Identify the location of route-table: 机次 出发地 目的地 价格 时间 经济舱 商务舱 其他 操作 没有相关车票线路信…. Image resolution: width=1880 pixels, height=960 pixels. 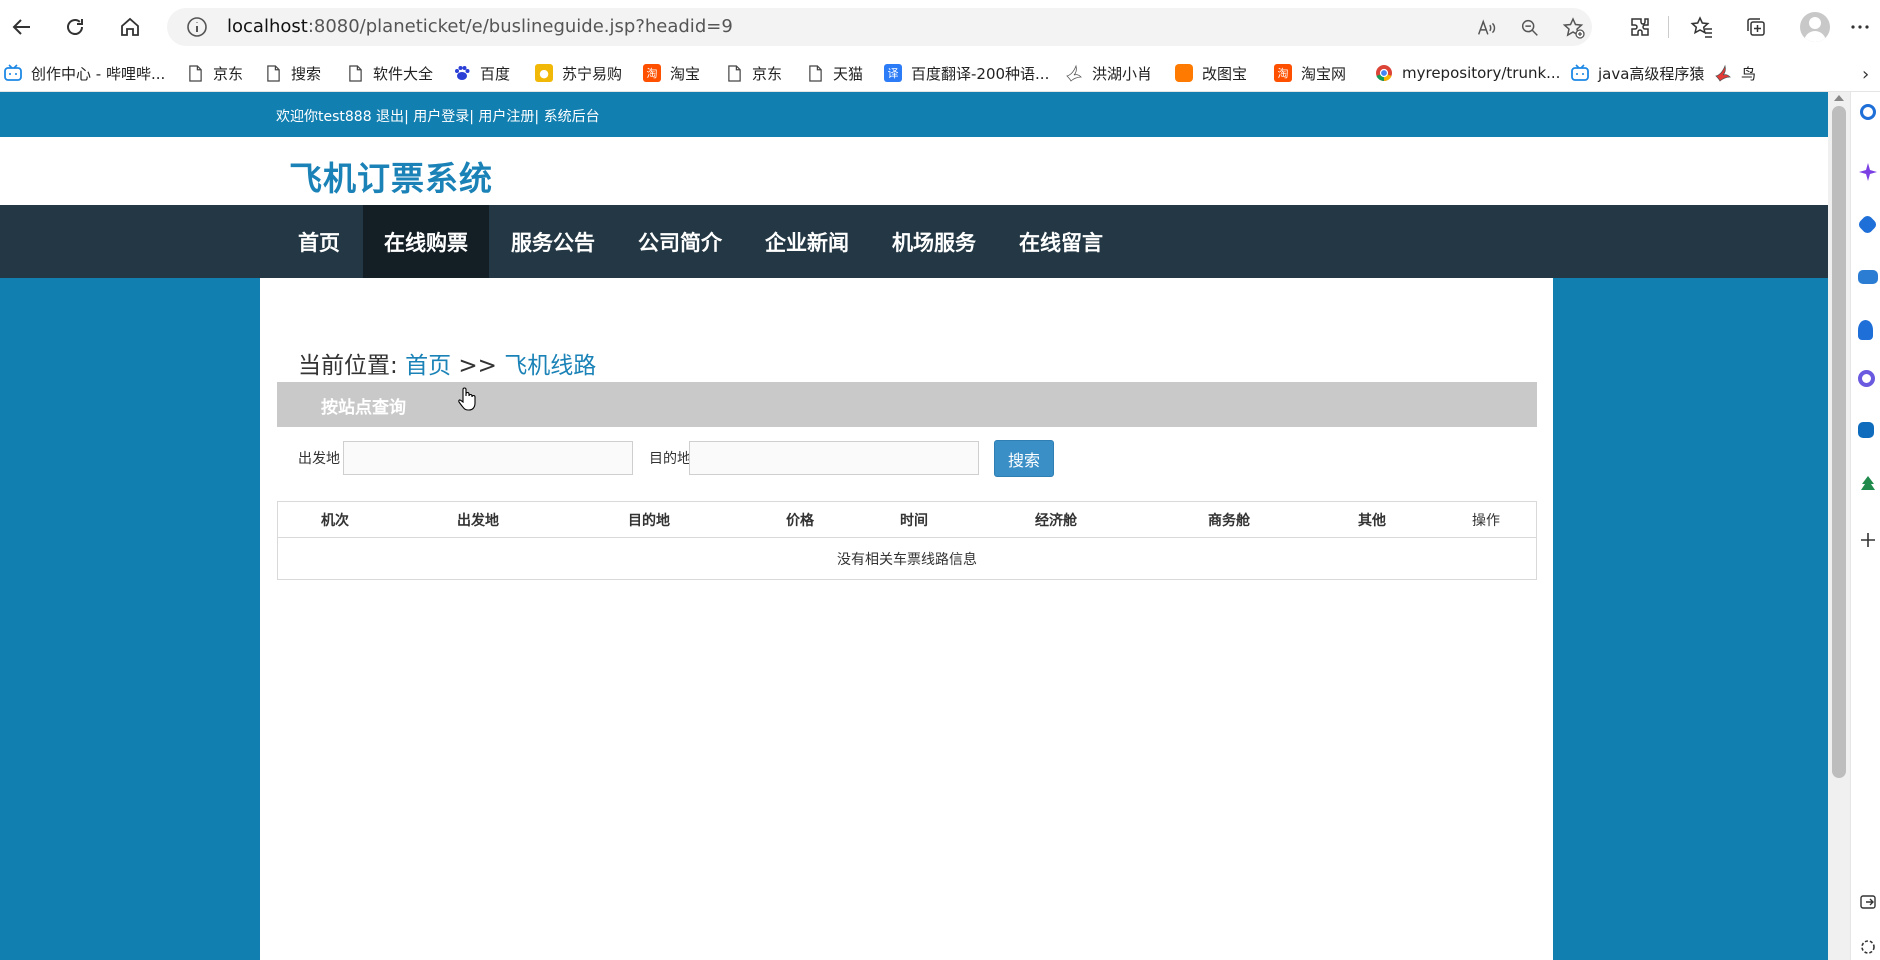
(907, 540).